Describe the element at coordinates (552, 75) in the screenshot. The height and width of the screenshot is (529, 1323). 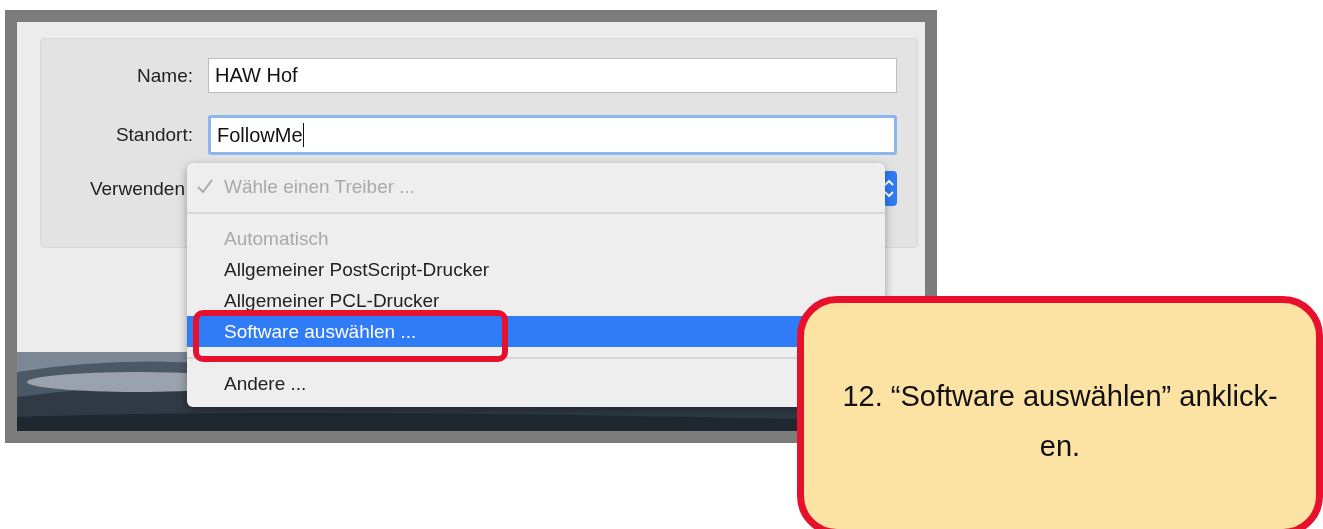
I see `input-field: HAW Hof` at that location.